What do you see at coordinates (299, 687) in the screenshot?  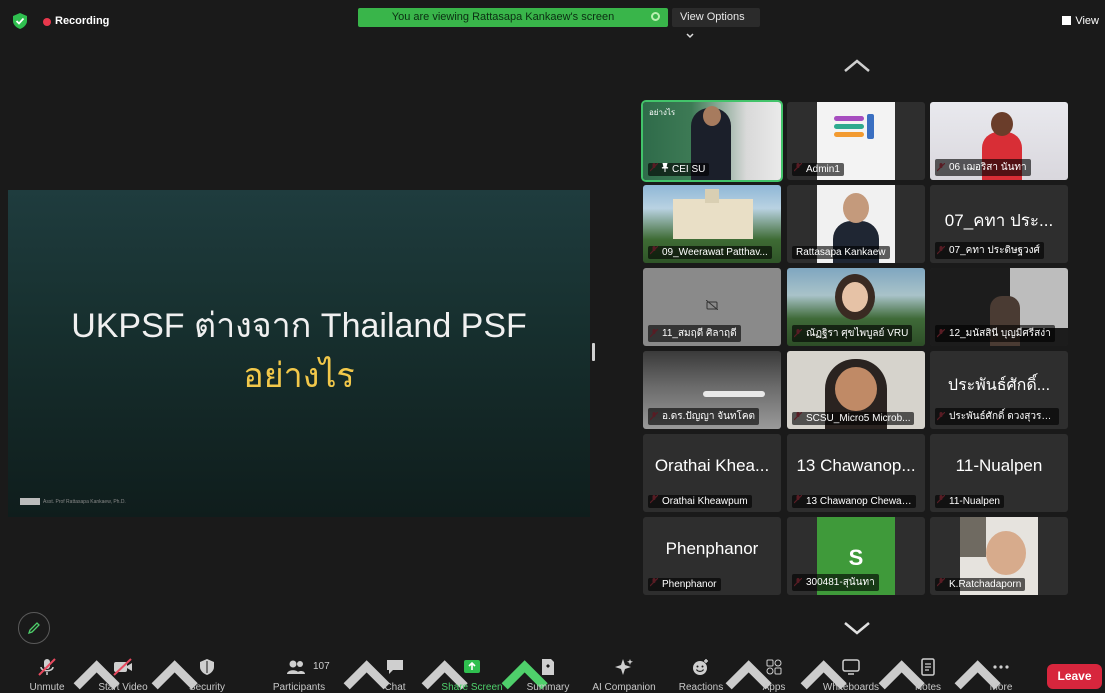 I see `participants-label: Participants` at bounding box center [299, 687].